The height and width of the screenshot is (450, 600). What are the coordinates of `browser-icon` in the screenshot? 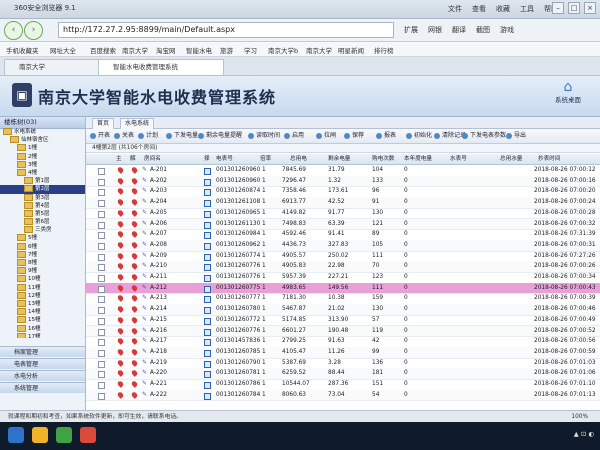 It's located at (64, 435).